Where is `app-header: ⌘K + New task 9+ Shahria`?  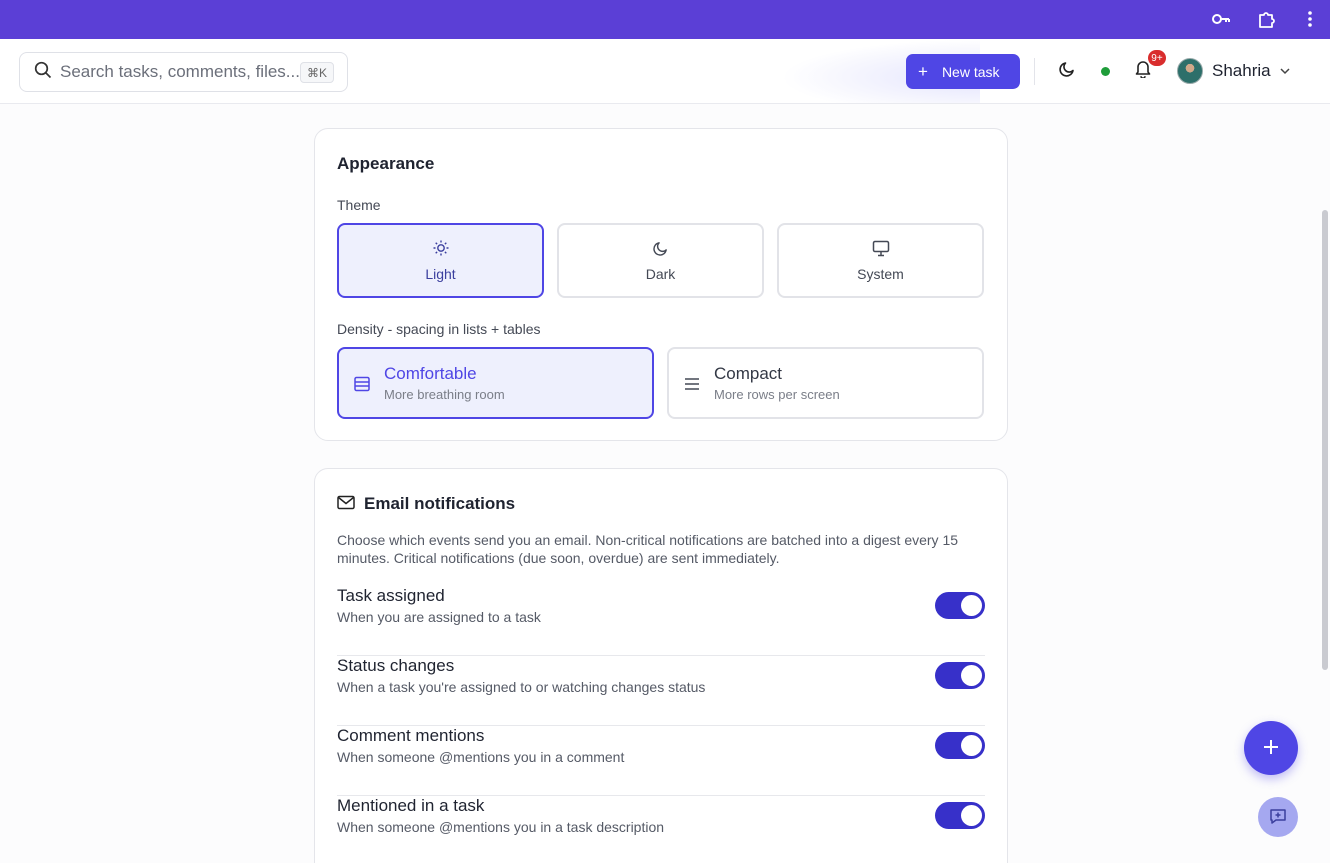 app-header: ⌘K + New task 9+ Shahria is located at coordinates (665, 71).